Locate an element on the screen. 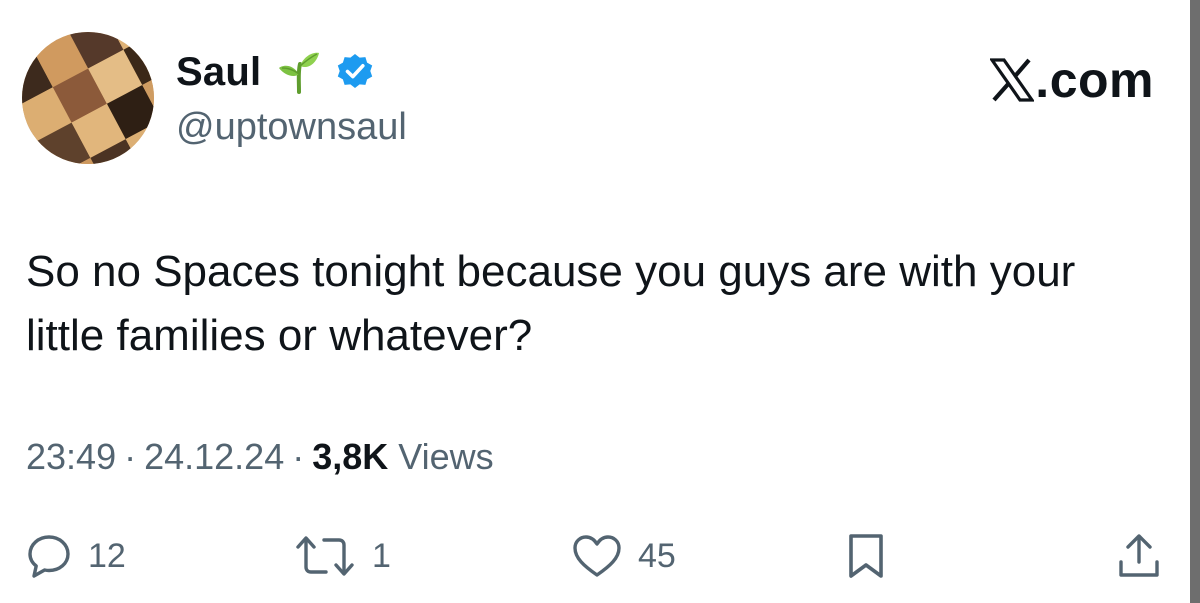 This screenshot has width=1200, height=603. reply-icon is located at coordinates (49, 556).